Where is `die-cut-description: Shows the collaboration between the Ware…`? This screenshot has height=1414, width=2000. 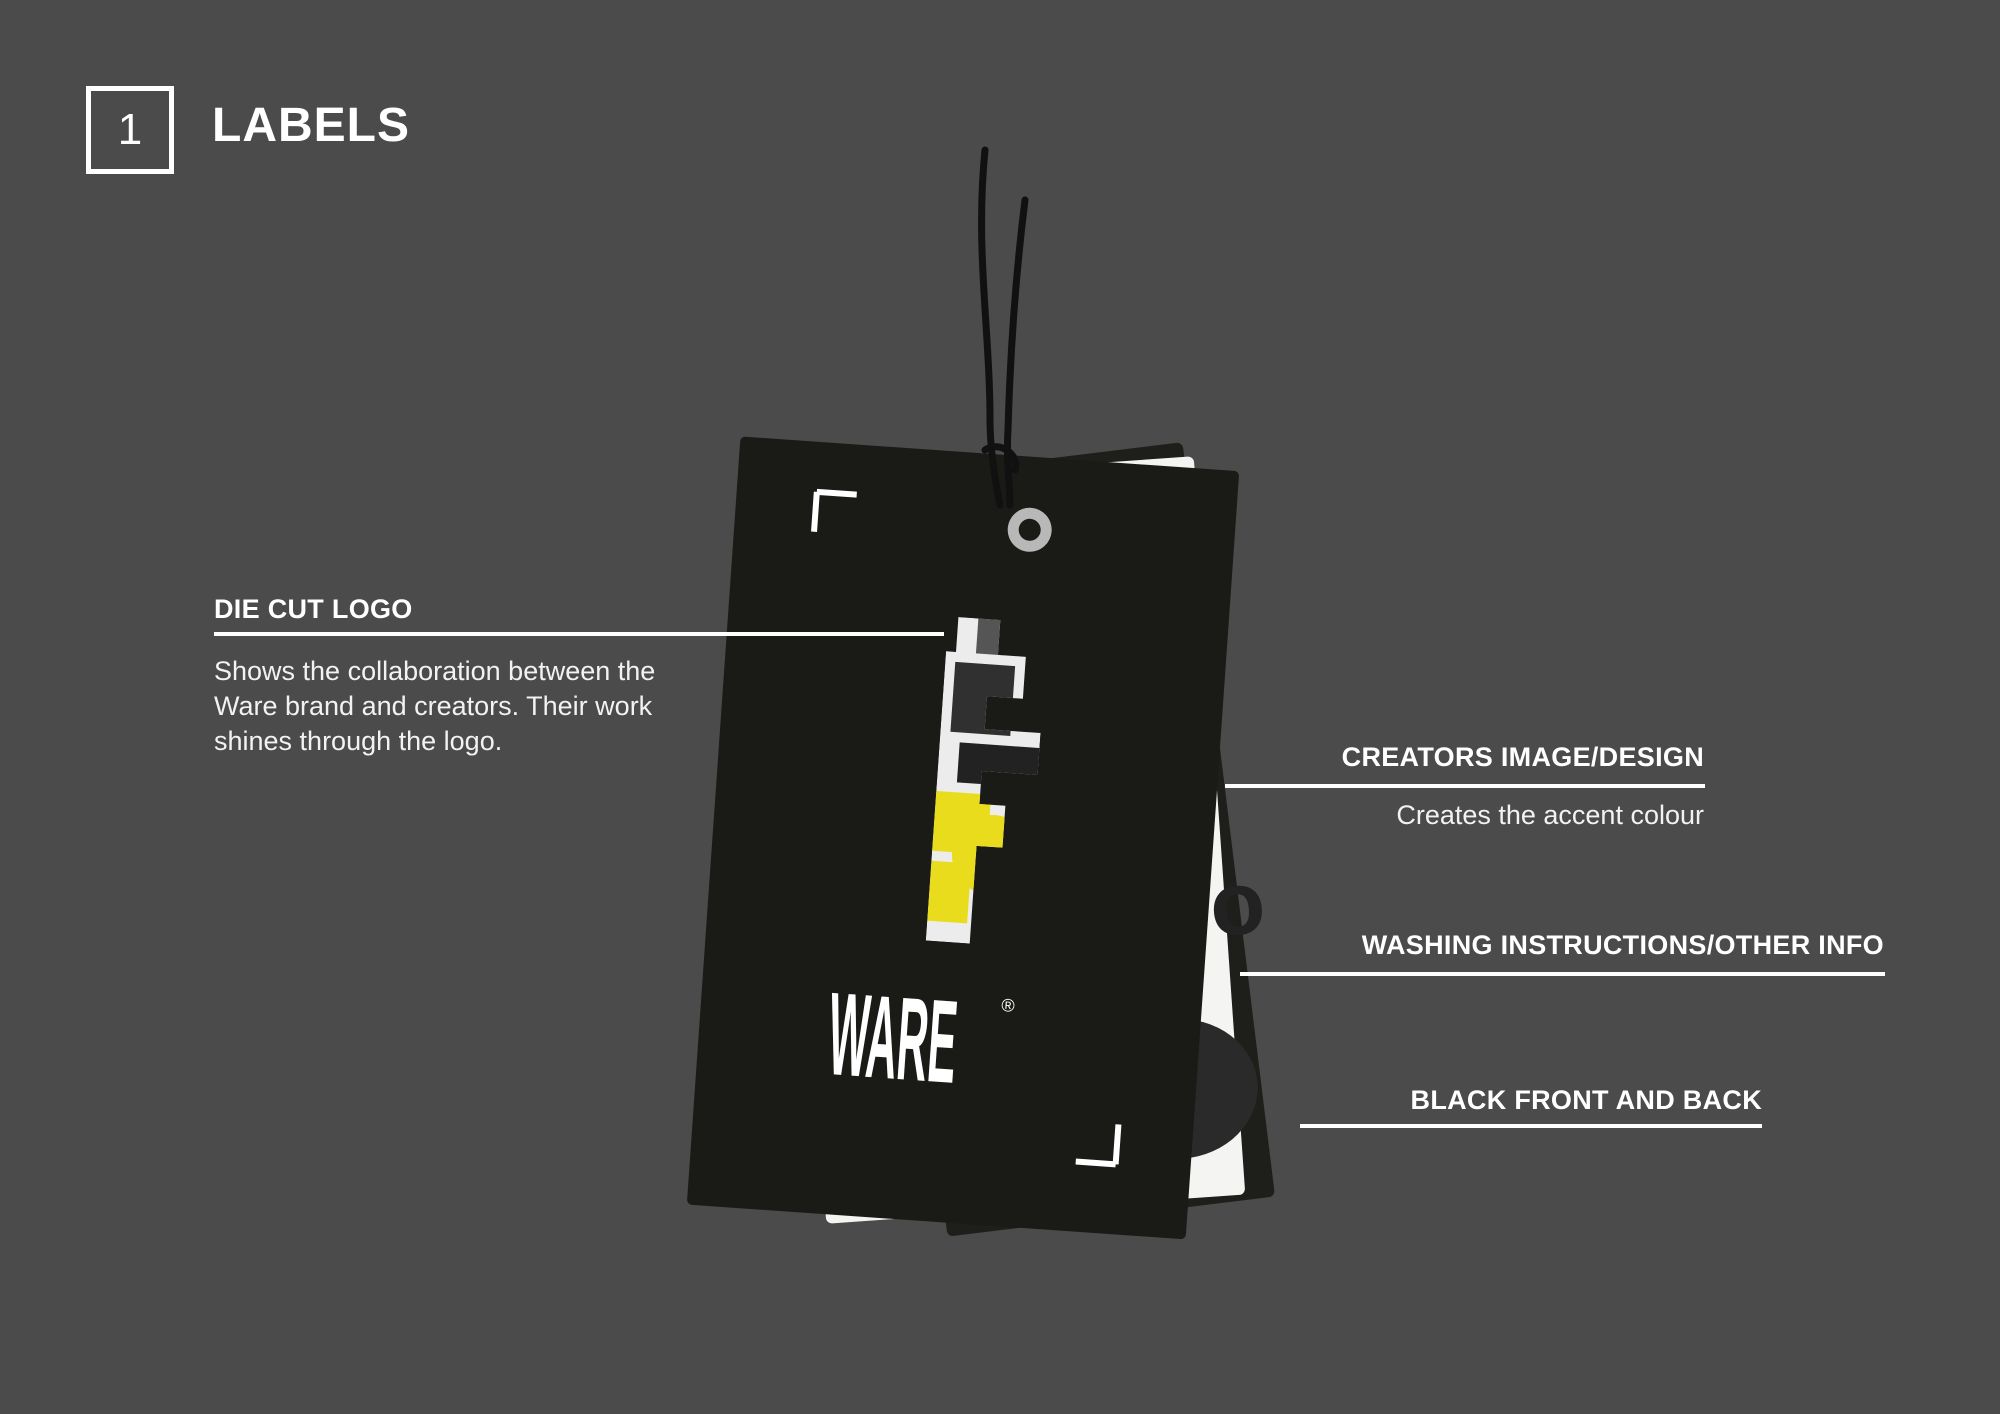
die-cut-description: Shows the collaboration between the Ware… is located at coordinates (434, 706).